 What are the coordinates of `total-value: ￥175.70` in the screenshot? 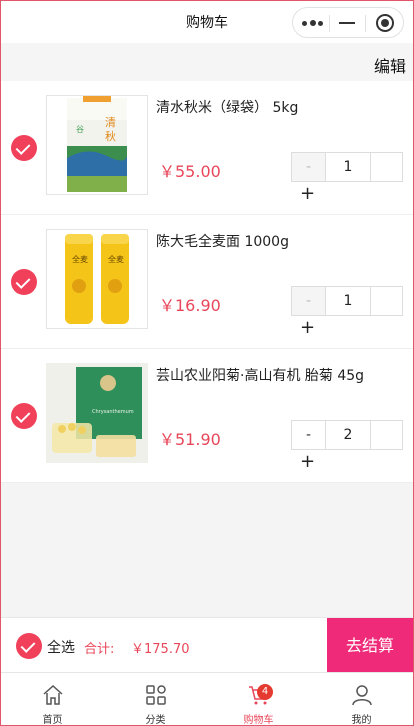 It's located at (160, 649).